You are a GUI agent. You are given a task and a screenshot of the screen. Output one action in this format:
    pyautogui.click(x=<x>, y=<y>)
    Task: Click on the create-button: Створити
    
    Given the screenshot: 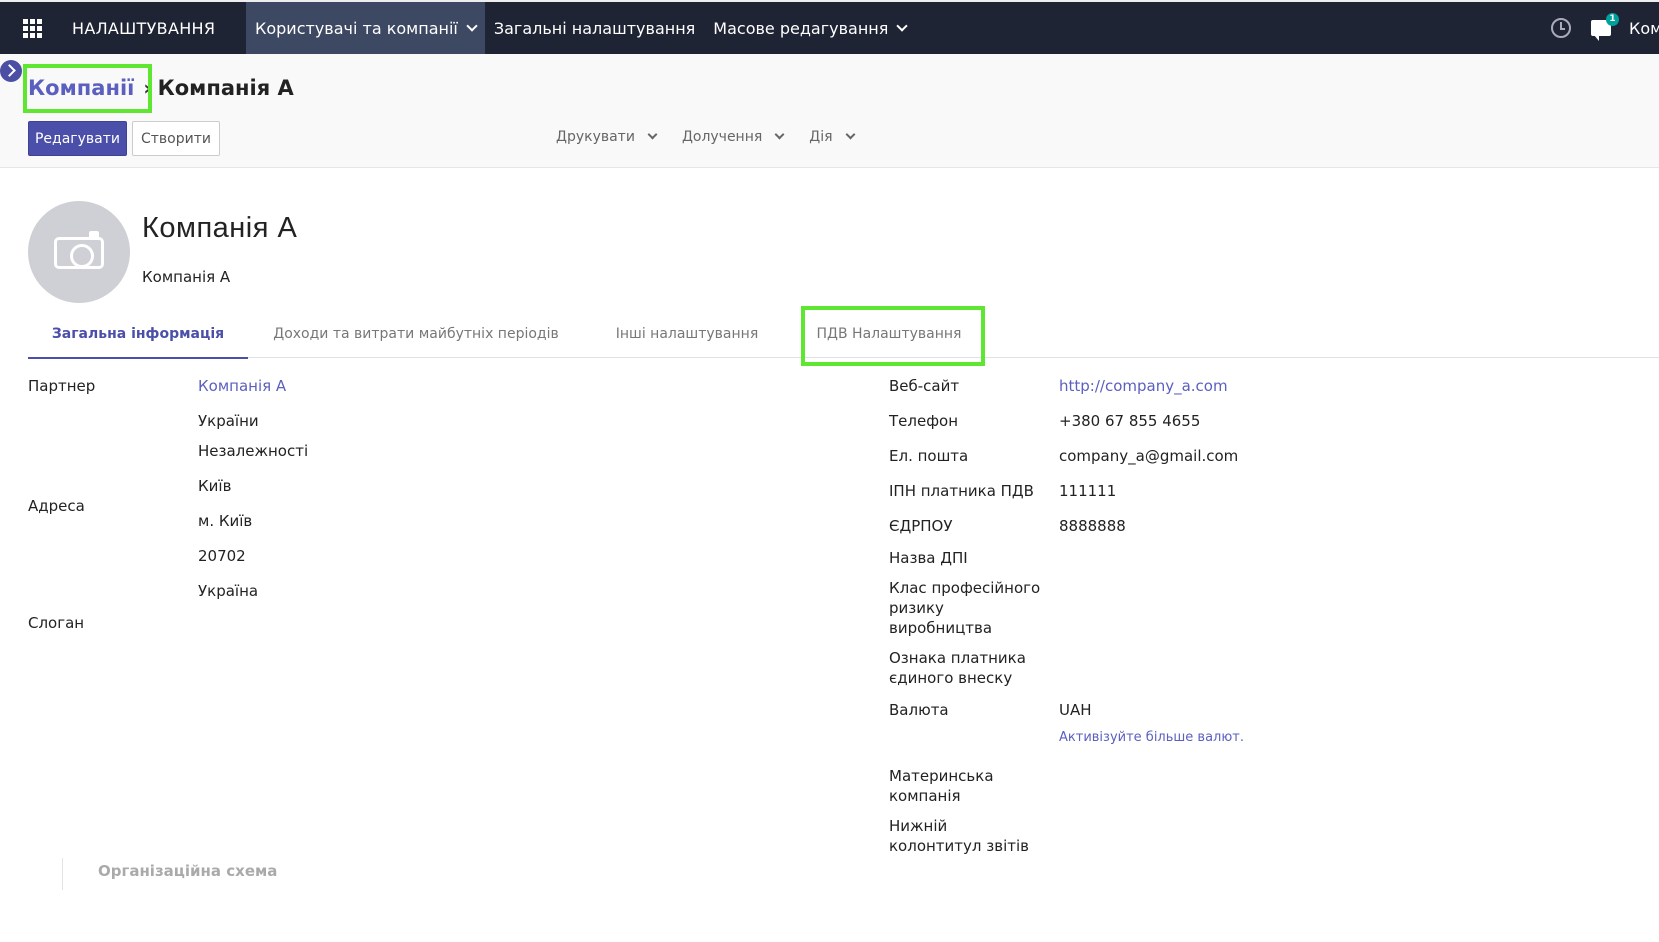 What is the action you would take?
    pyautogui.click(x=176, y=138)
    